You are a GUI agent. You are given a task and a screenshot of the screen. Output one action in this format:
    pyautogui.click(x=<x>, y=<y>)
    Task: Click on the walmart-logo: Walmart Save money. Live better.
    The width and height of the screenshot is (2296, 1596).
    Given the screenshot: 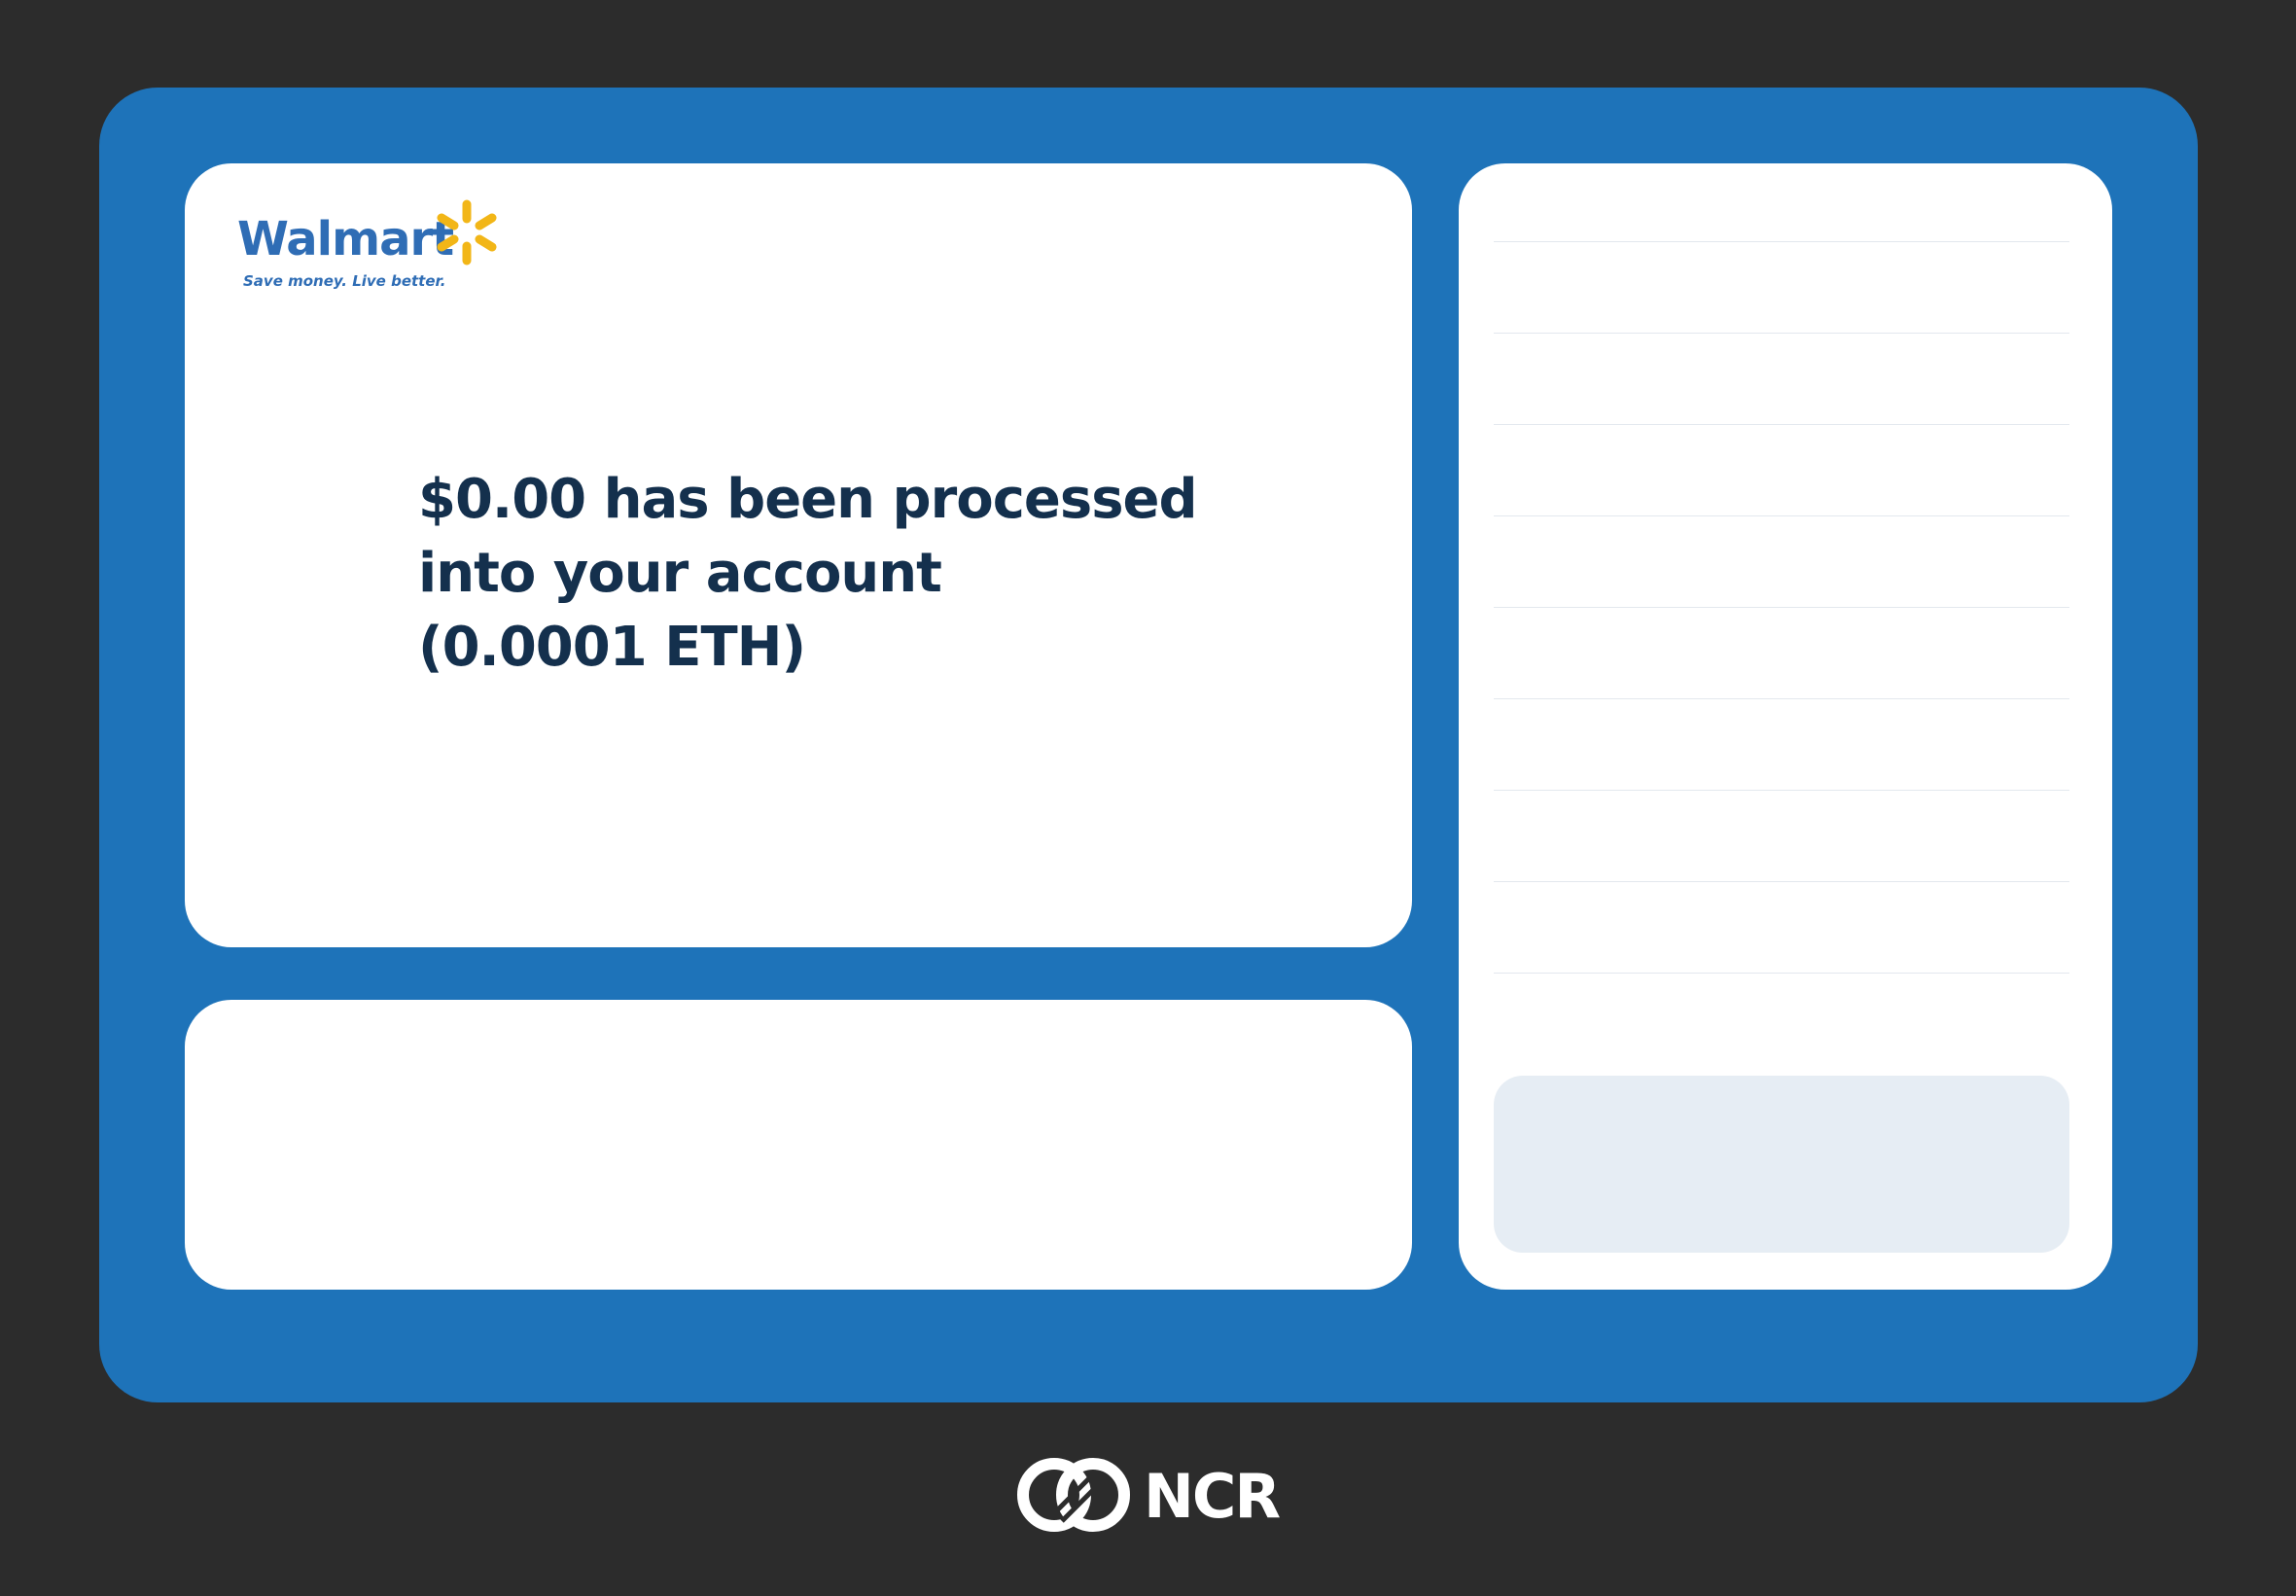 What is the action you would take?
    pyautogui.click(x=374, y=244)
    